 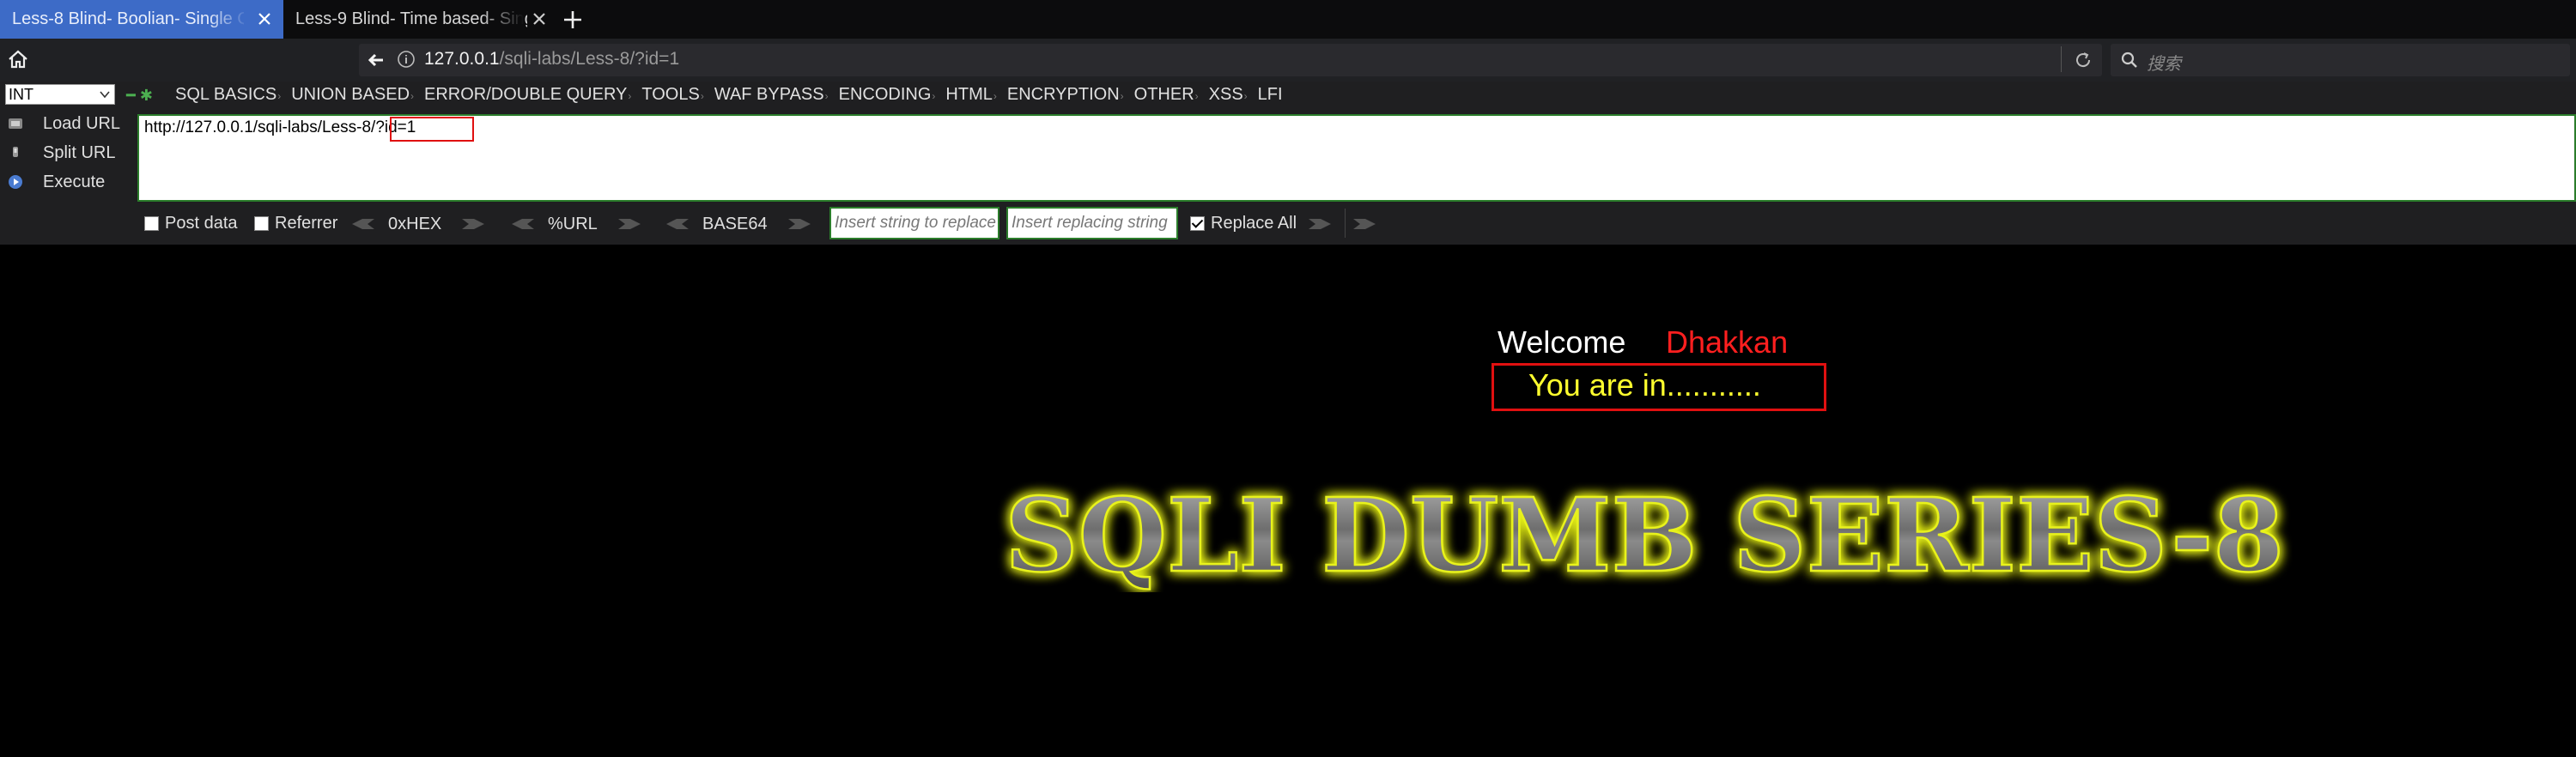 I want to click on url-textarea-value: http://127.0.0.1/sqli-labs/Less-8/?id=1, so click(x=280, y=127).